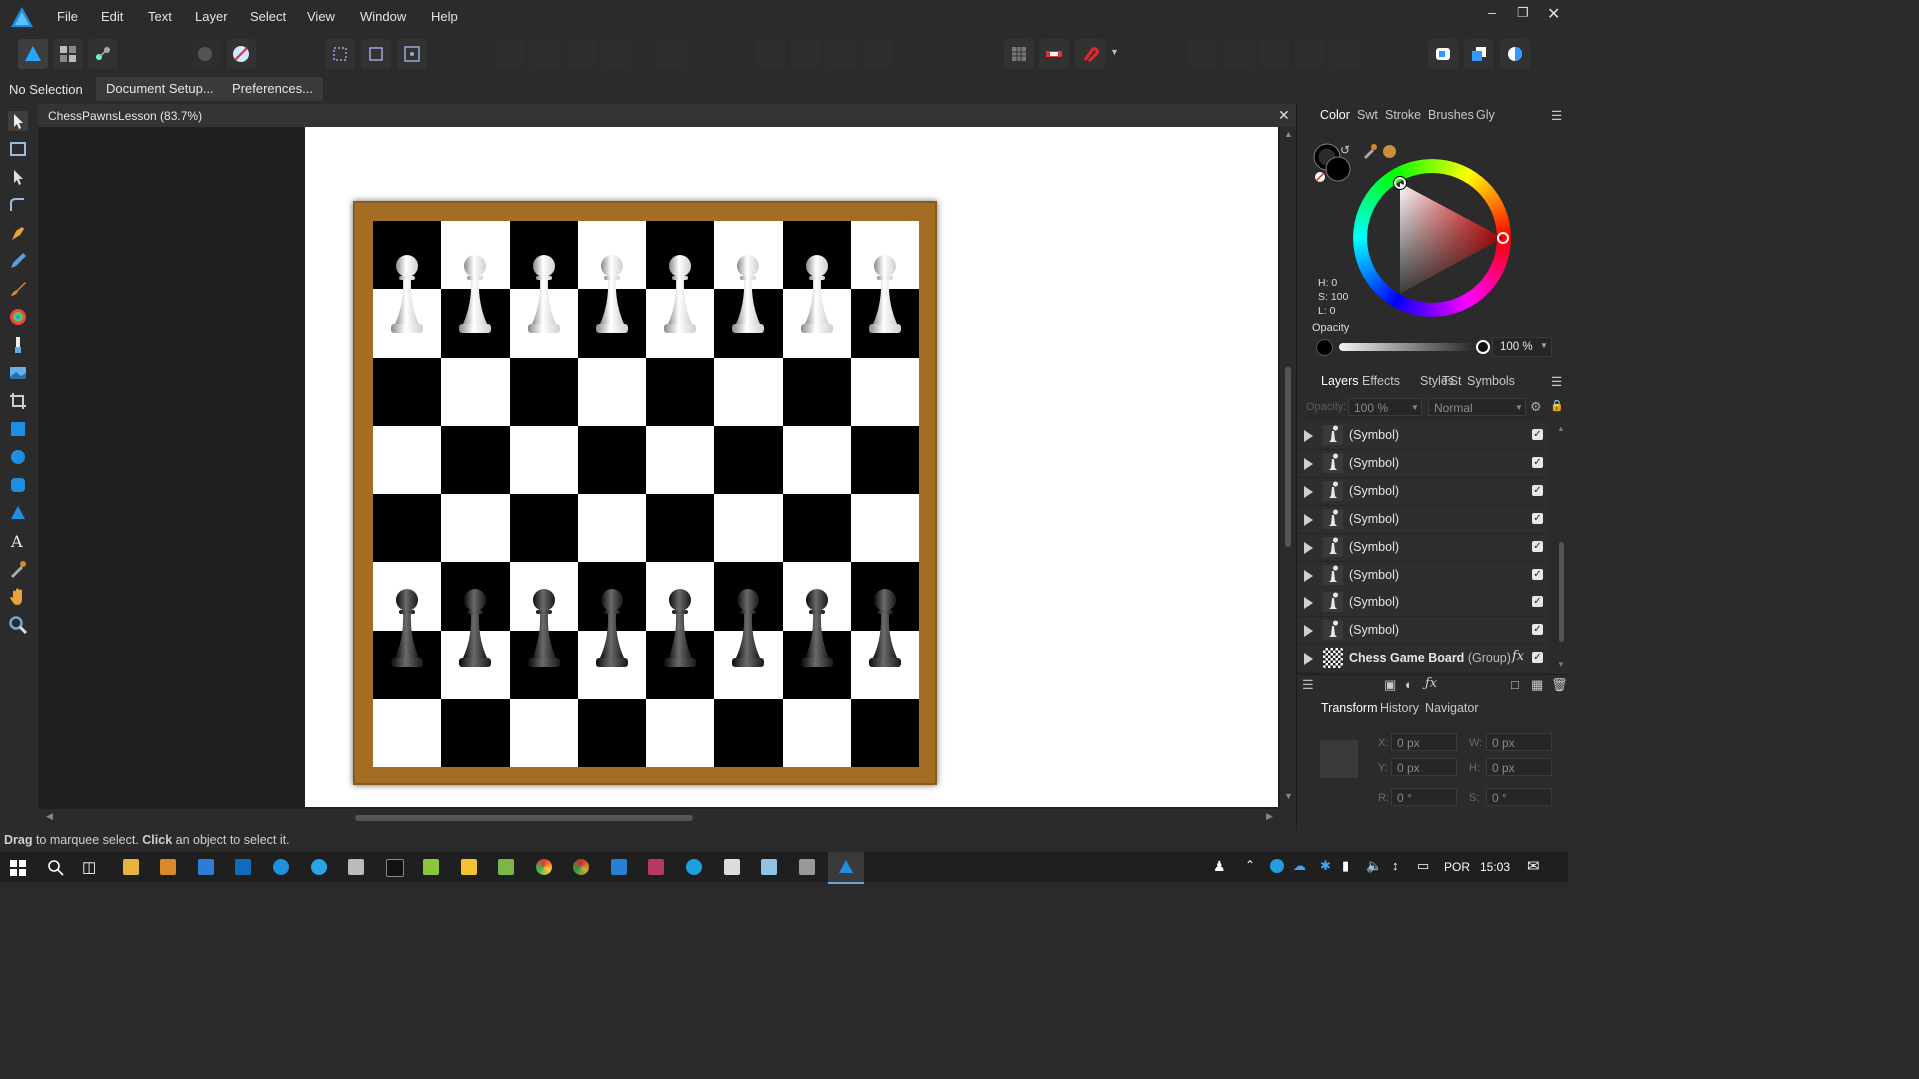  What do you see at coordinates (18, 429) in the screenshot?
I see `rectangle-tool-icon` at bounding box center [18, 429].